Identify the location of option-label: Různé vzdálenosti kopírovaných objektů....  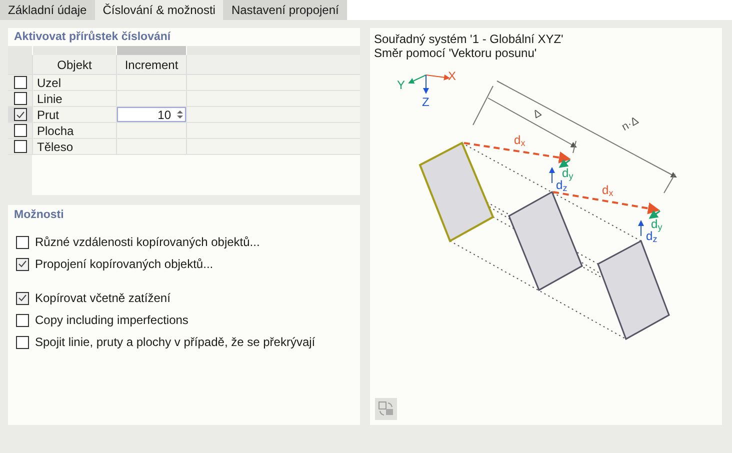
(147, 242).